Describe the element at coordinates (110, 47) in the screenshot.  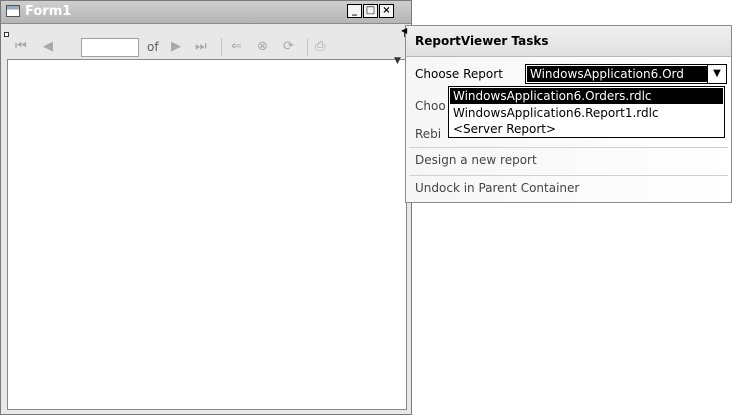
I see `page-number-input` at that location.